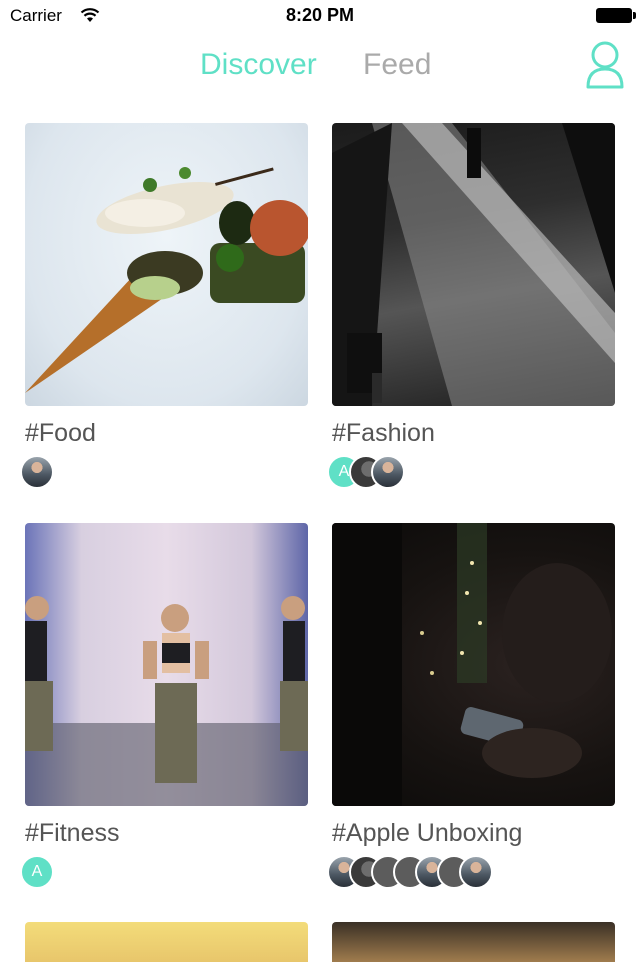 This screenshot has height=962, width=640. I want to click on card-title: #Apple Unboxing, so click(427, 833).